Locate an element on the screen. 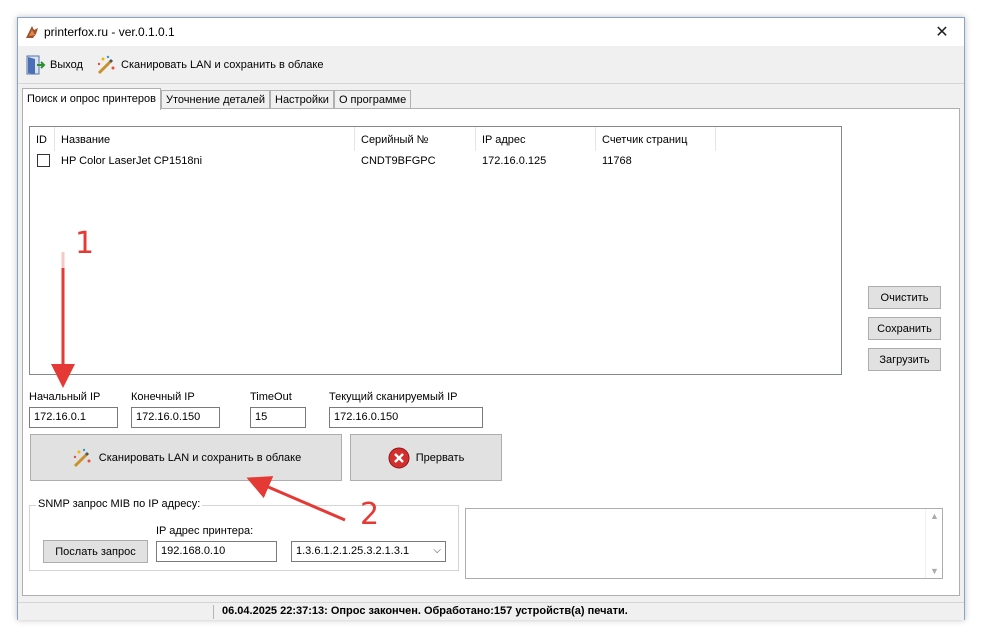 Image resolution: width=986 pixels, height=642 pixels. annotation-number-1: 1 is located at coordinates (85, 243).